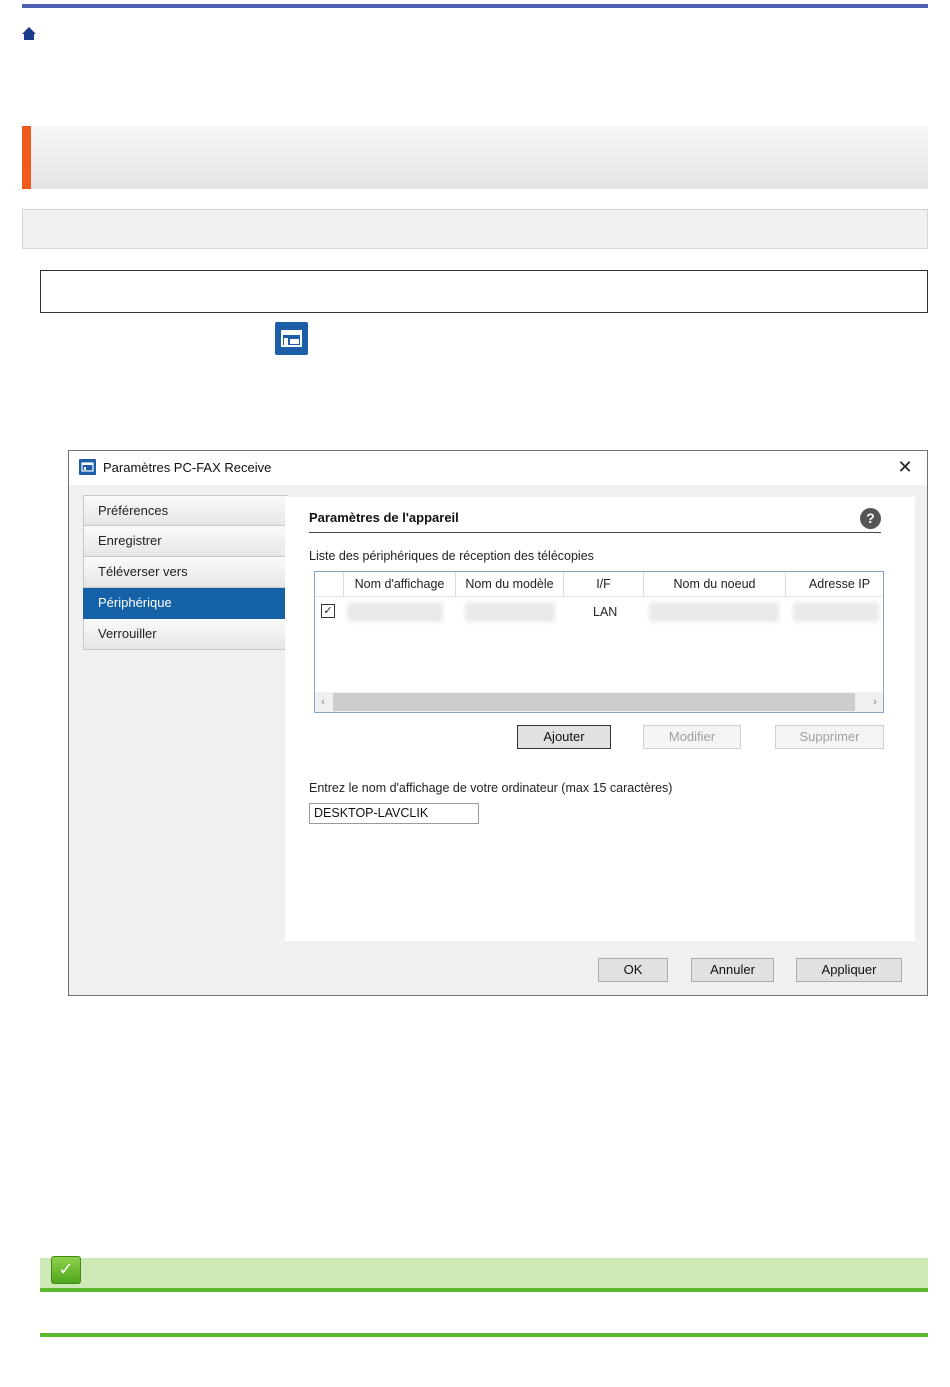 Image resolution: width=950 pixels, height=1387 pixels. I want to click on apply-button: Appliquer, so click(849, 970).